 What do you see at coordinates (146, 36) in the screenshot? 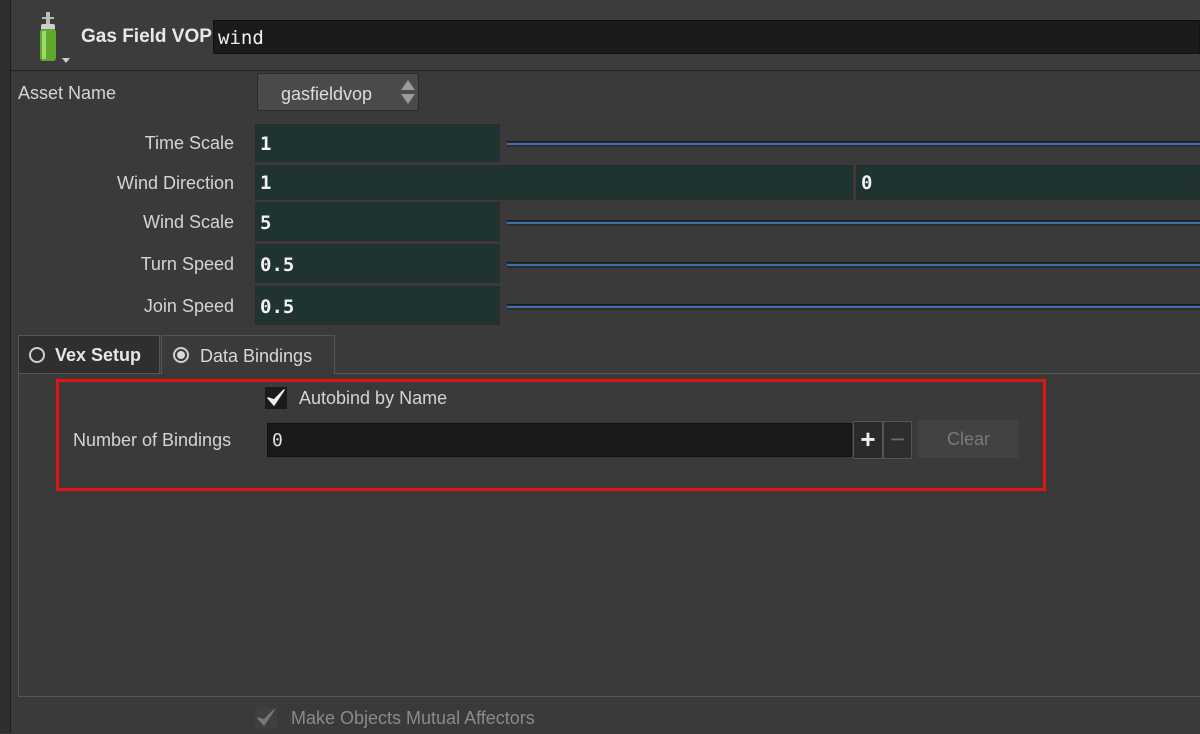
I see `node-type-label: Gas Field VOP` at bounding box center [146, 36].